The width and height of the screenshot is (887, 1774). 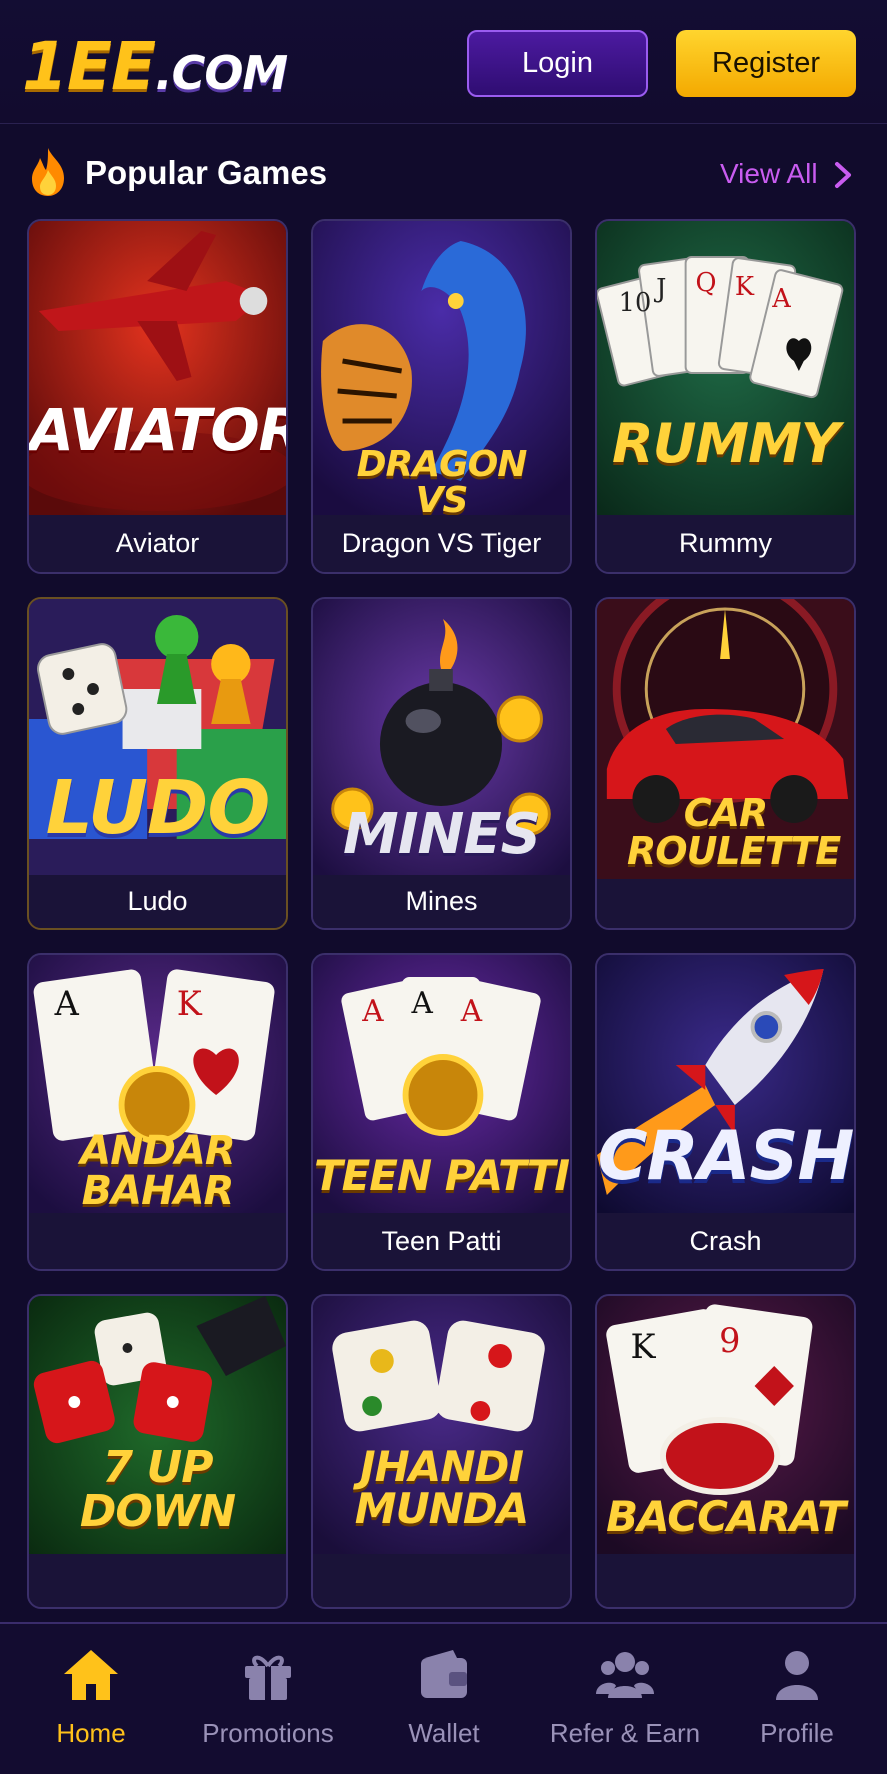 What do you see at coordinates (635, 303) in the screenshot?
I see `svg-text: 10` at bounding box center [635, 303].